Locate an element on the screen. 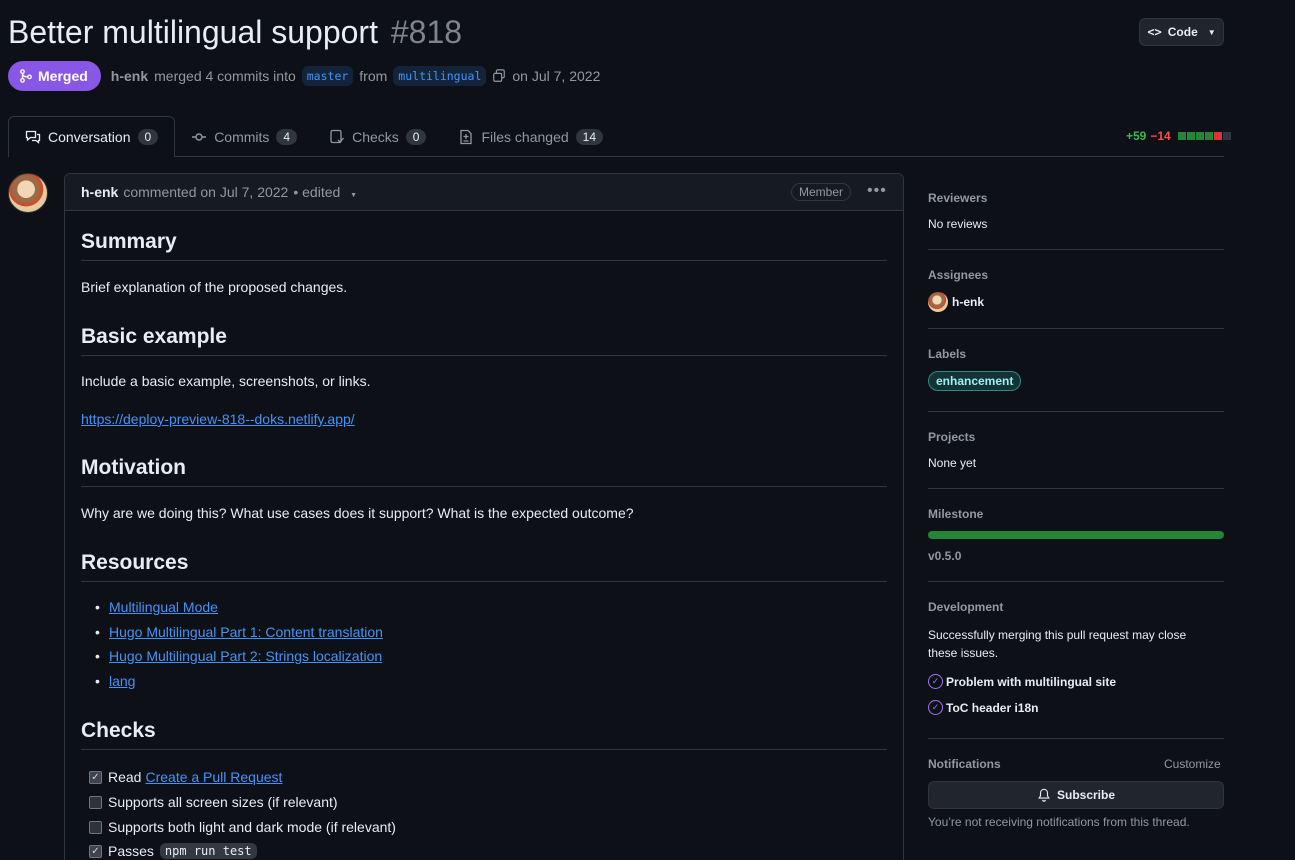  tab-checks: Checks 0 is located at coordinates (377, 137).